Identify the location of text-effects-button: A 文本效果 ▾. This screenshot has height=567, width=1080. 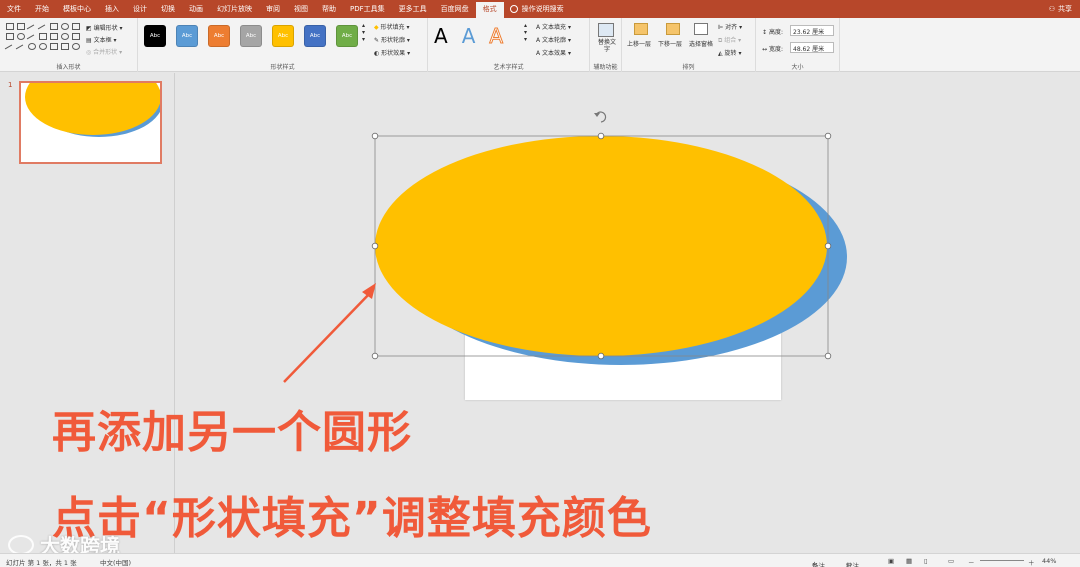
(553, 52).